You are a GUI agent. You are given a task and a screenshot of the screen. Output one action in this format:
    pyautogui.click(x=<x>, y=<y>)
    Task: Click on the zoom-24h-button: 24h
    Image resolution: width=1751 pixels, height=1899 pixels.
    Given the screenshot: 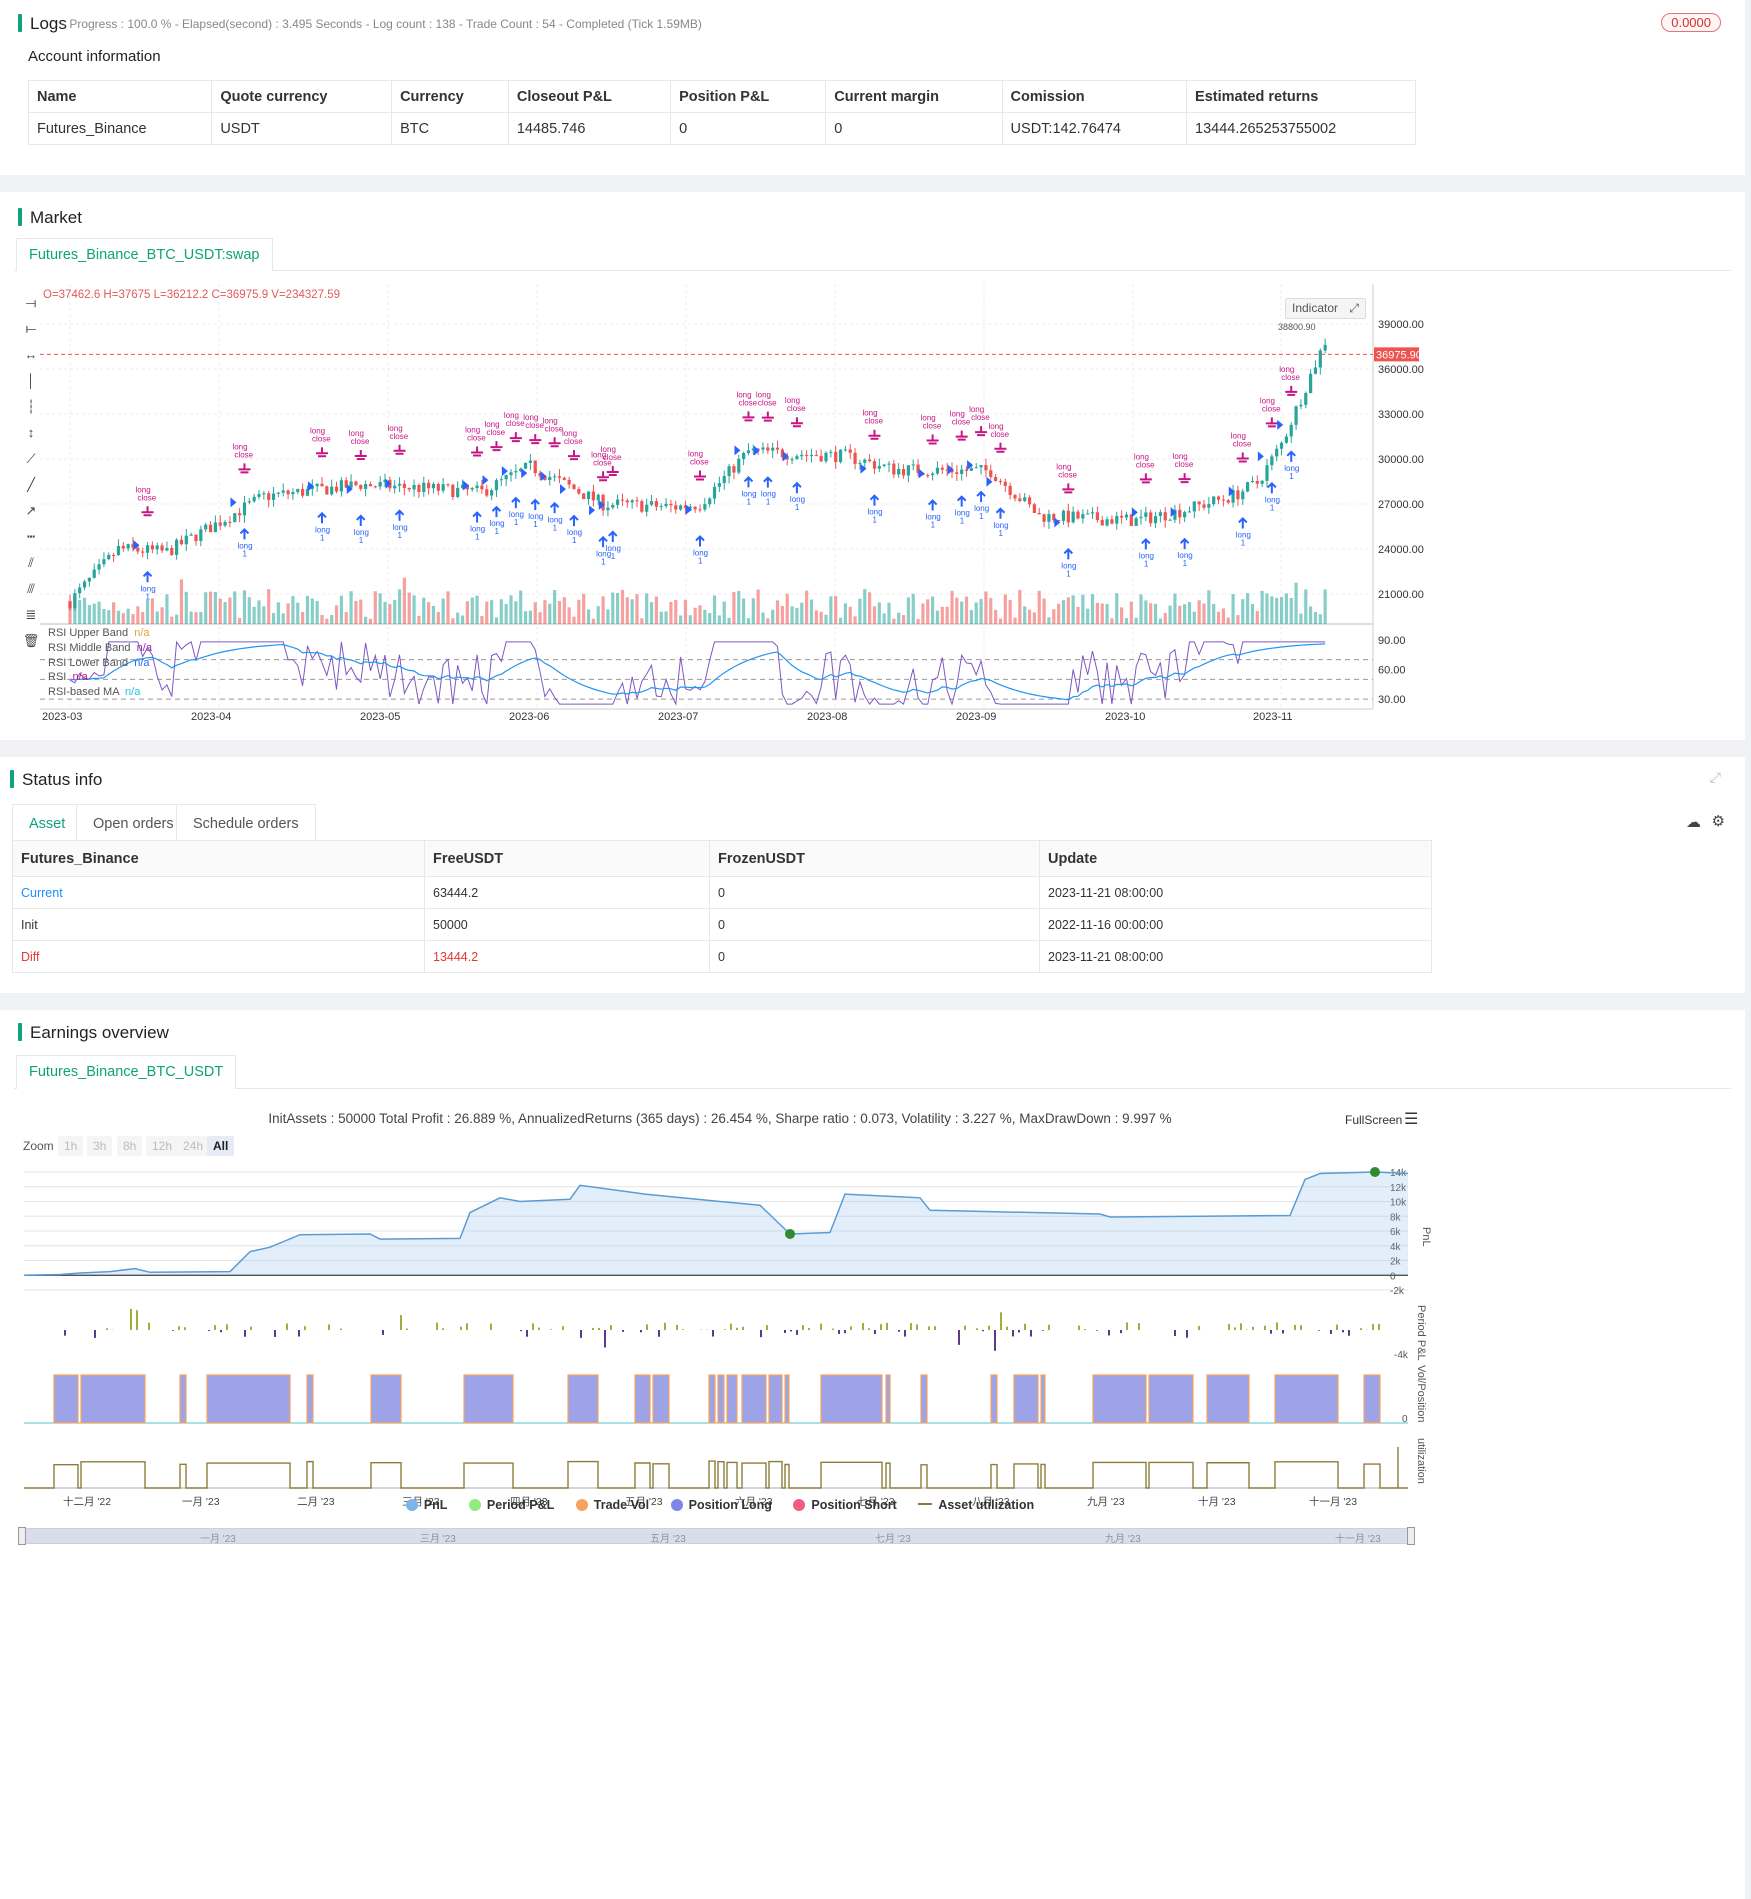 What is the action you would take?
    pyautogui.click(x=193, y=1146)
    